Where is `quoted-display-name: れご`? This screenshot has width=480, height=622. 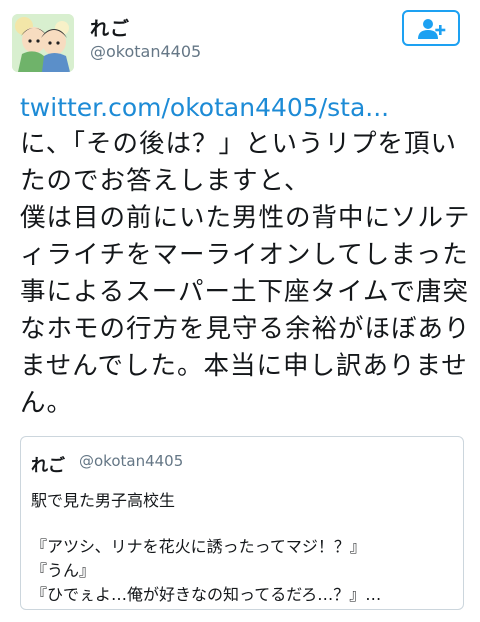
quoted-display-name: れご is located at coordinates (48, 466).